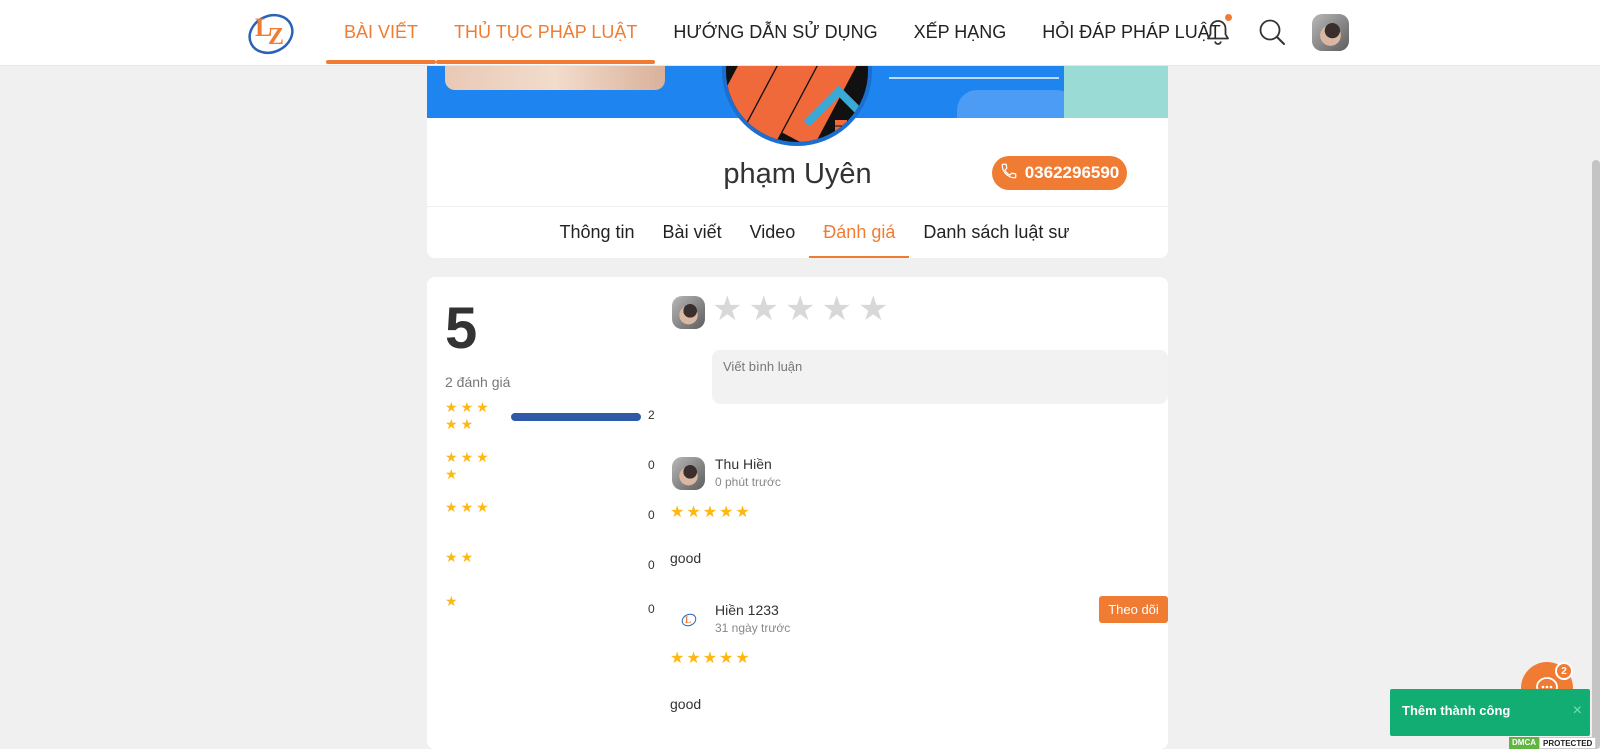 The image size is (1600, 749). Describe the element at coordinates (727, 309) in the screenshot. I see `rate-star-1: ★` at that location.